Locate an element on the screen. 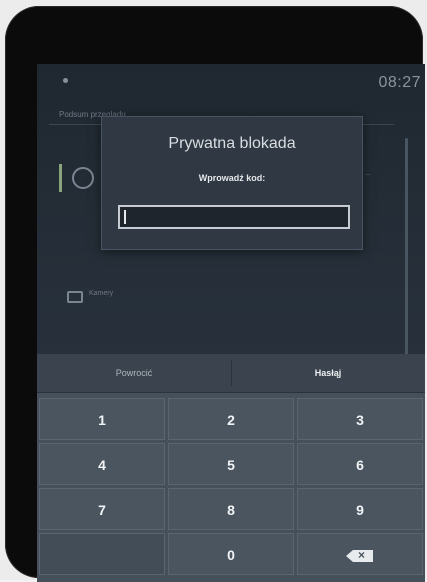 This screenshot has width=427, height=582. key-2: 2 is located at coordinates (231, 419).